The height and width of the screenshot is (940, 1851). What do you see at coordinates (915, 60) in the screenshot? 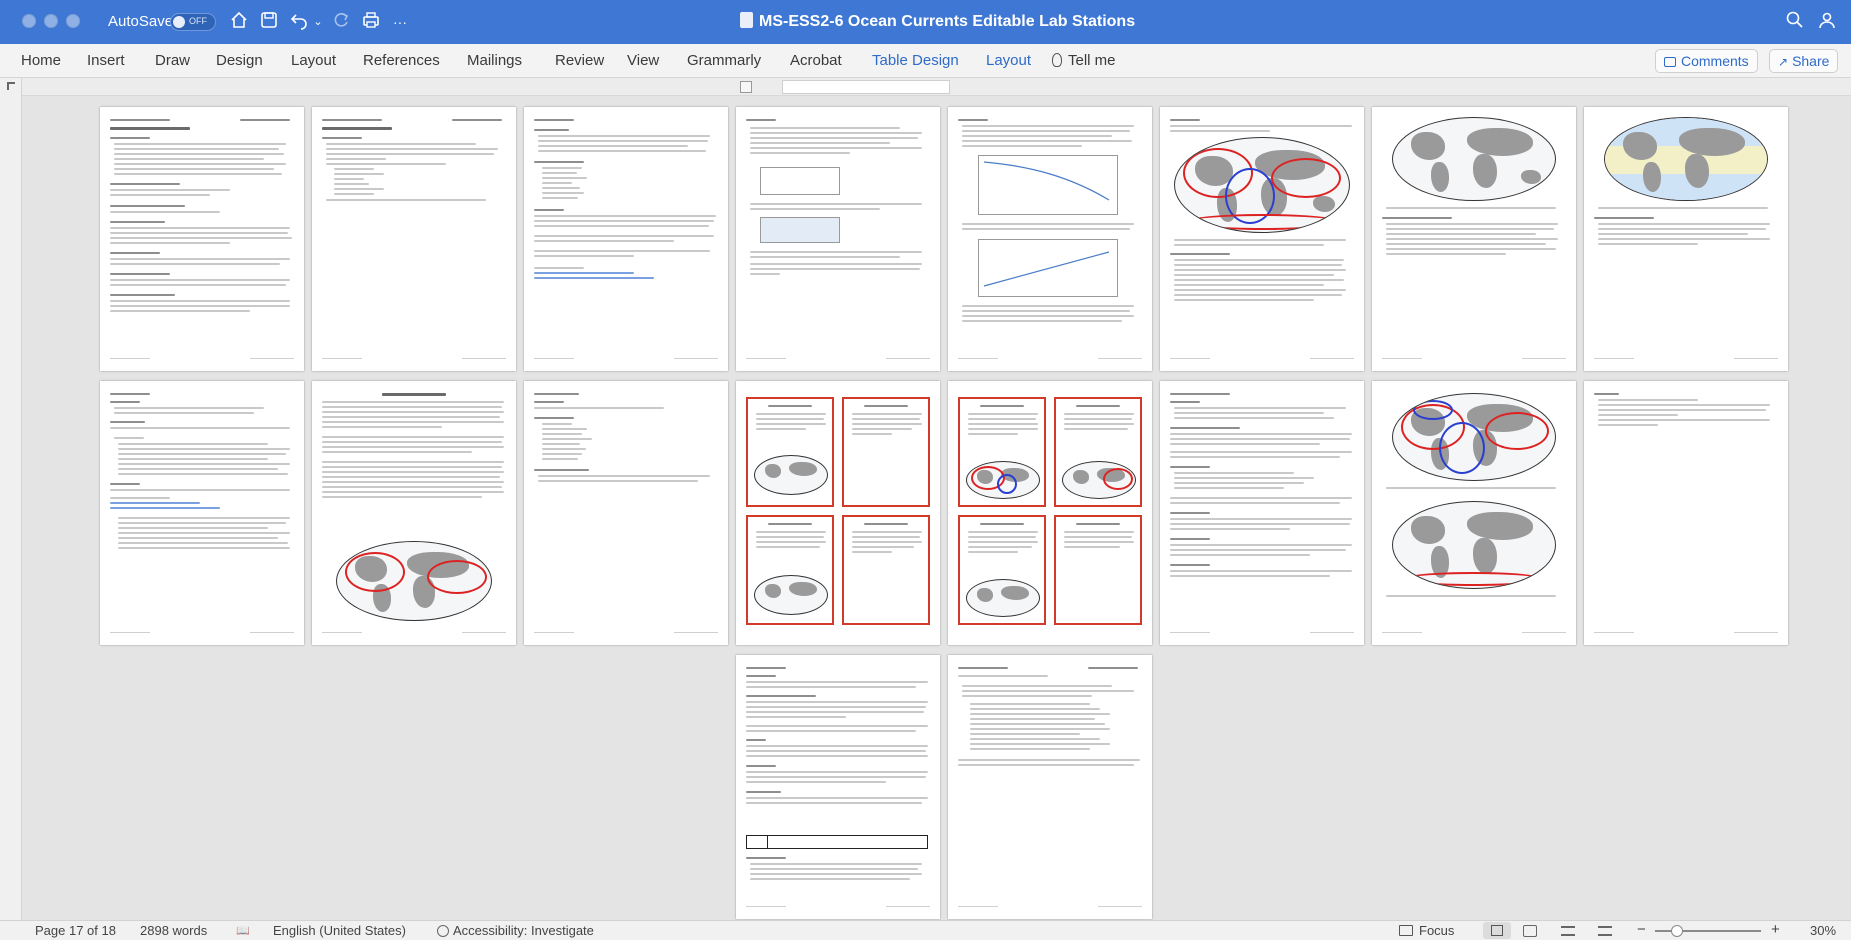
I see `tab-table-design: Table Design` at bounding box center [915, 60].